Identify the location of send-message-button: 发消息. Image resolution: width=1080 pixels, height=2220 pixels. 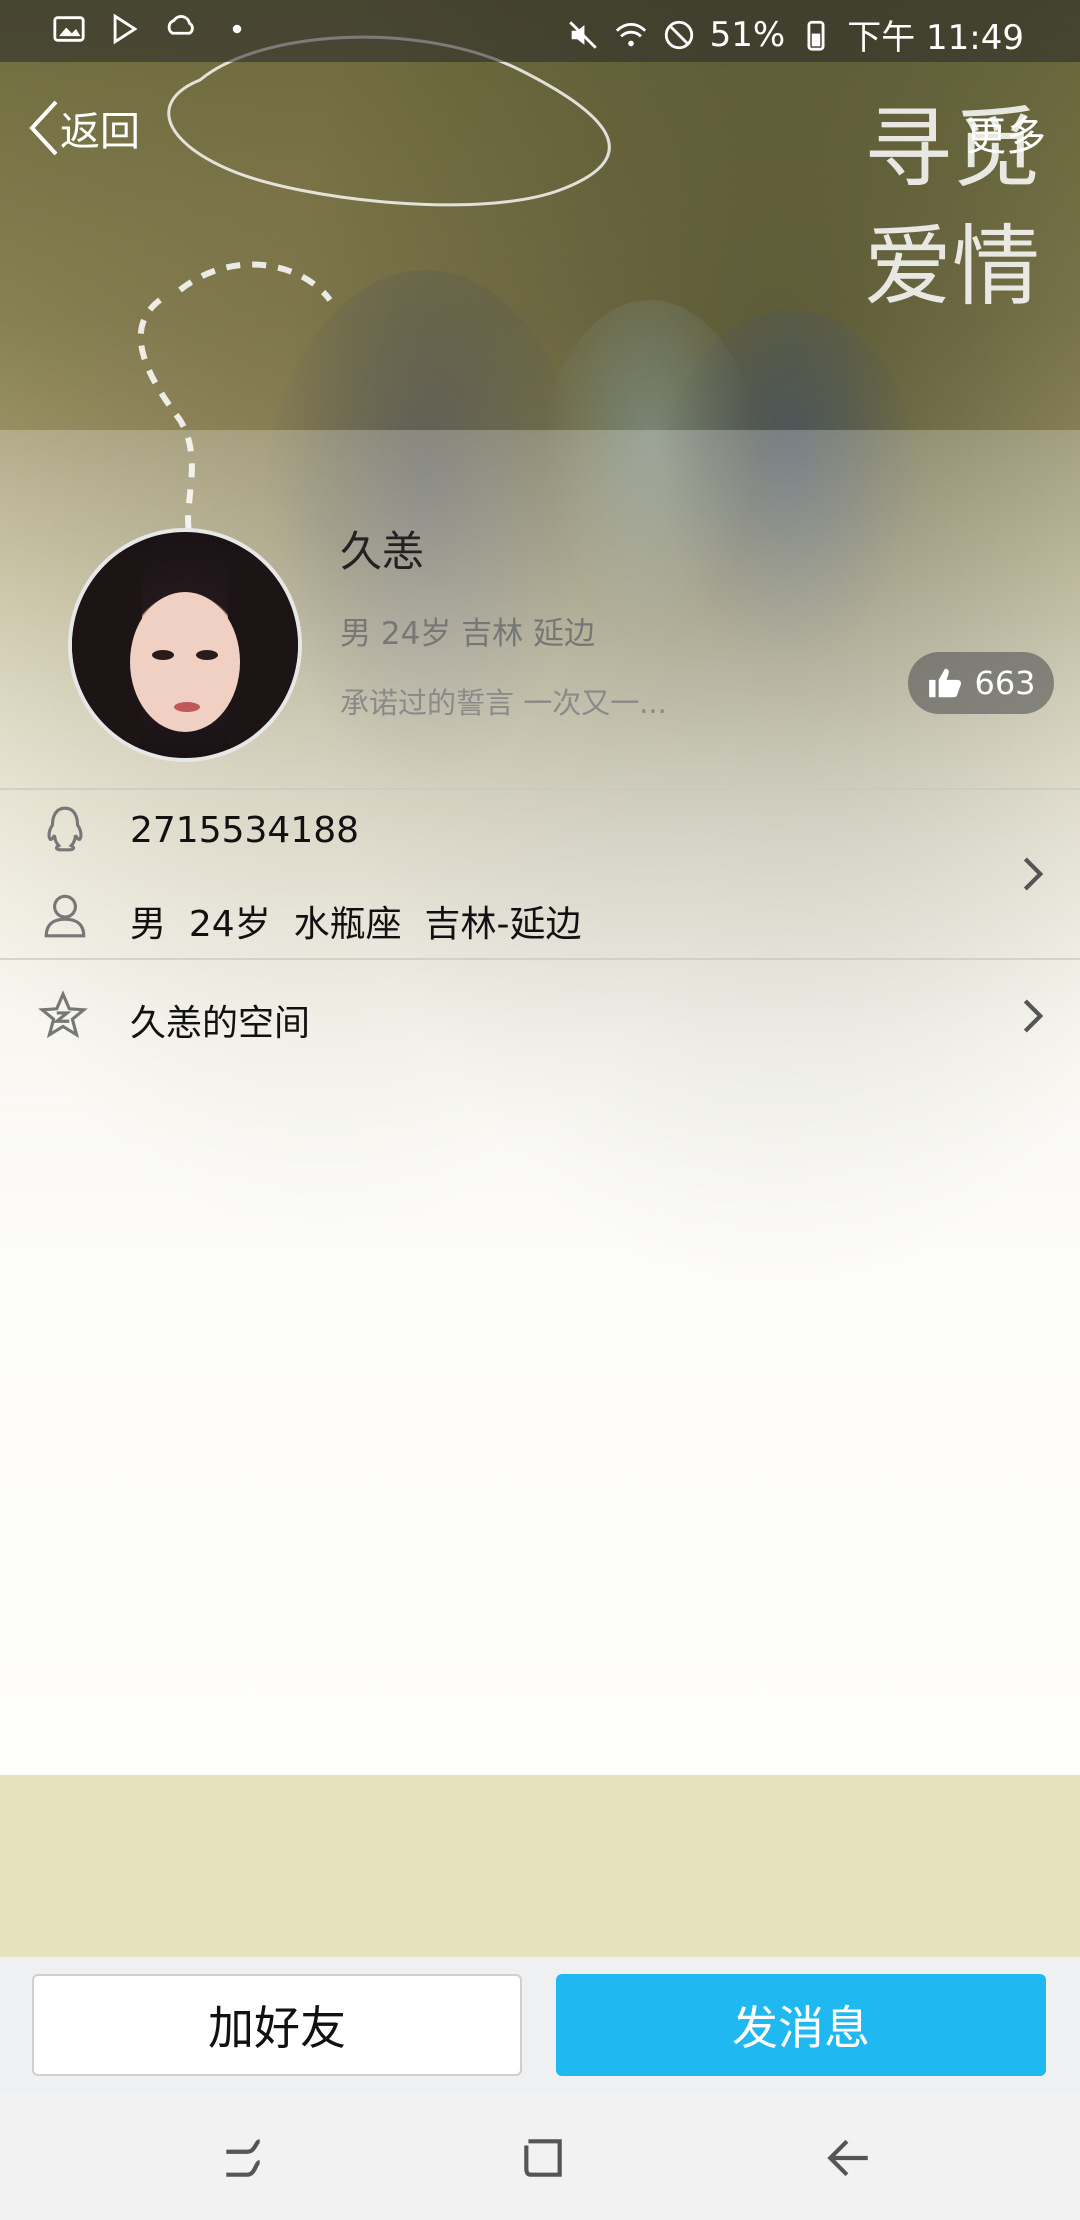
(801, 2025).